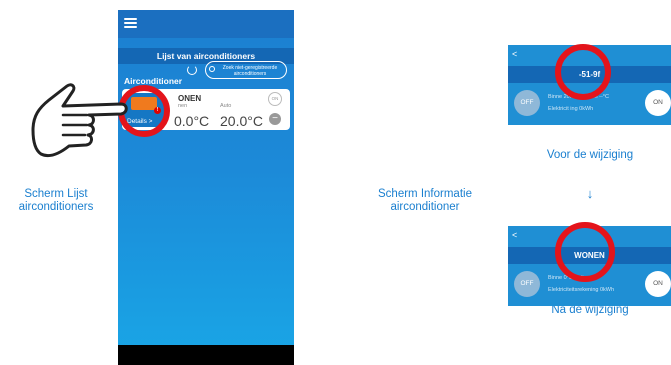  What do you see at coordinates (581, 290) in the screenshot?
I see `electricity-readout: Elektriciteitsrekening 0kWh` at bounding box center [581, 290].